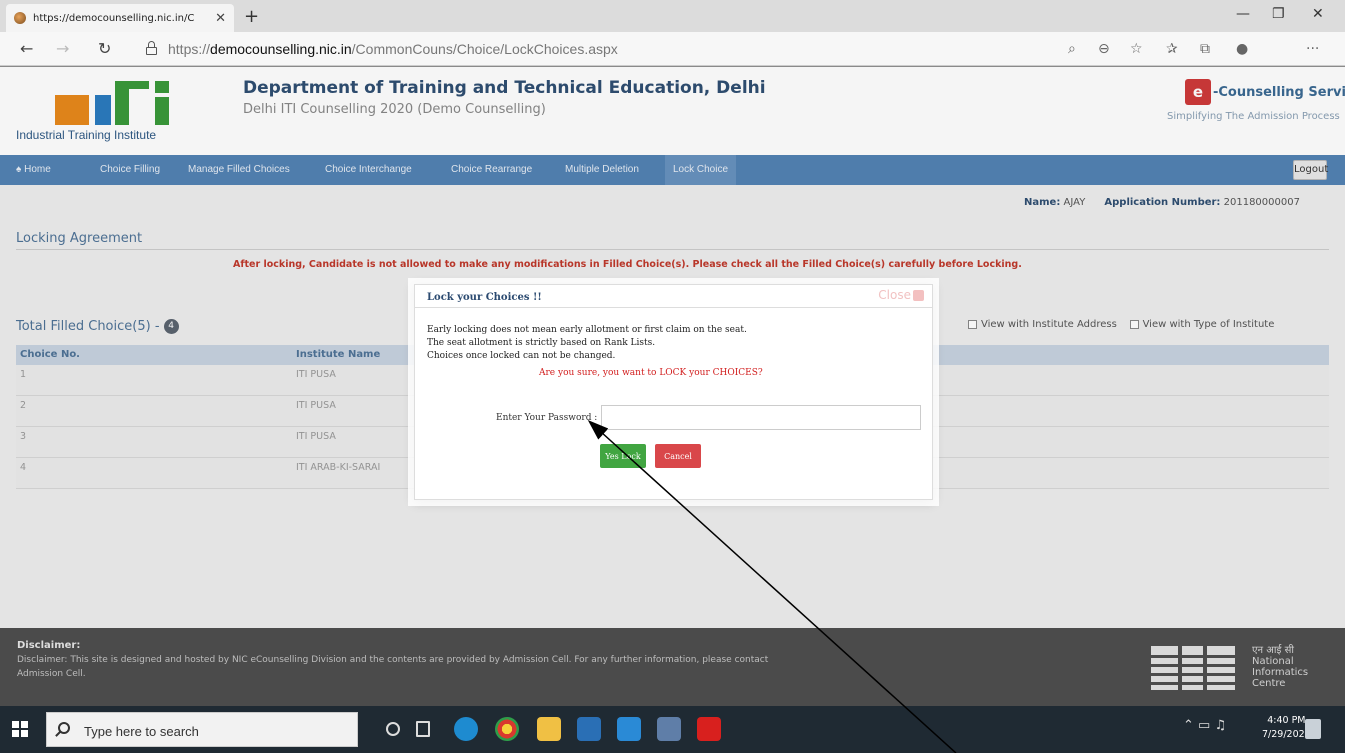 This screenshot has height=753, width=1345. Describe the element at coordinates (141, 731) in the screenshot. I see `search-placeholder: Type here to search` at that location.